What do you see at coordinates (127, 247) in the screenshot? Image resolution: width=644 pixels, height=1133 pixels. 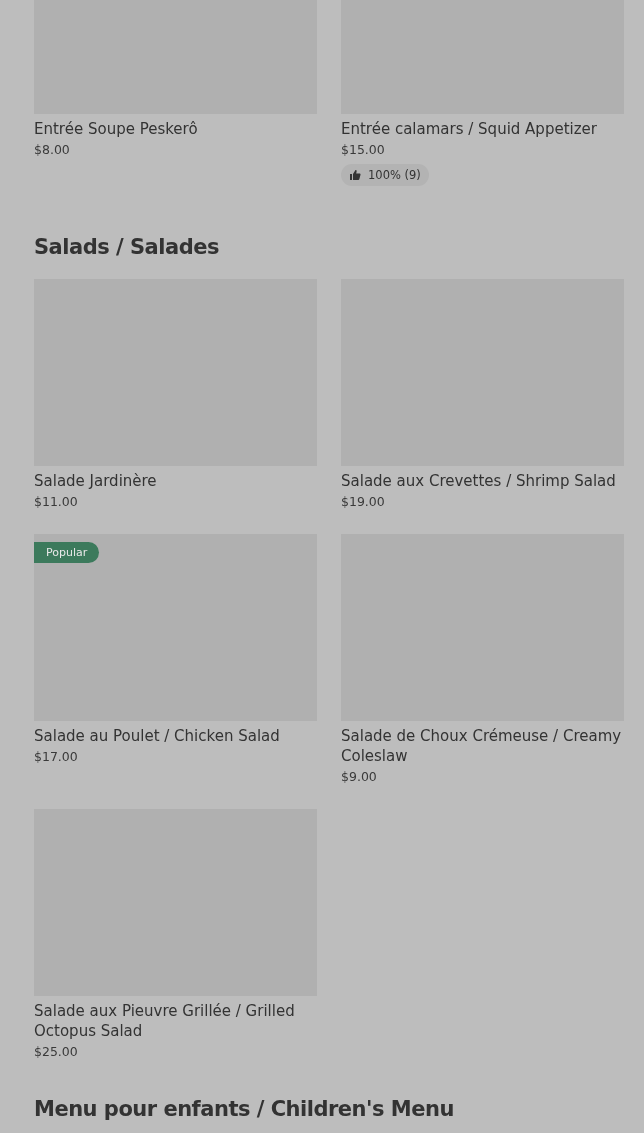 I see `section-heading: Salads / Salades` at bounding box center [127, 247].